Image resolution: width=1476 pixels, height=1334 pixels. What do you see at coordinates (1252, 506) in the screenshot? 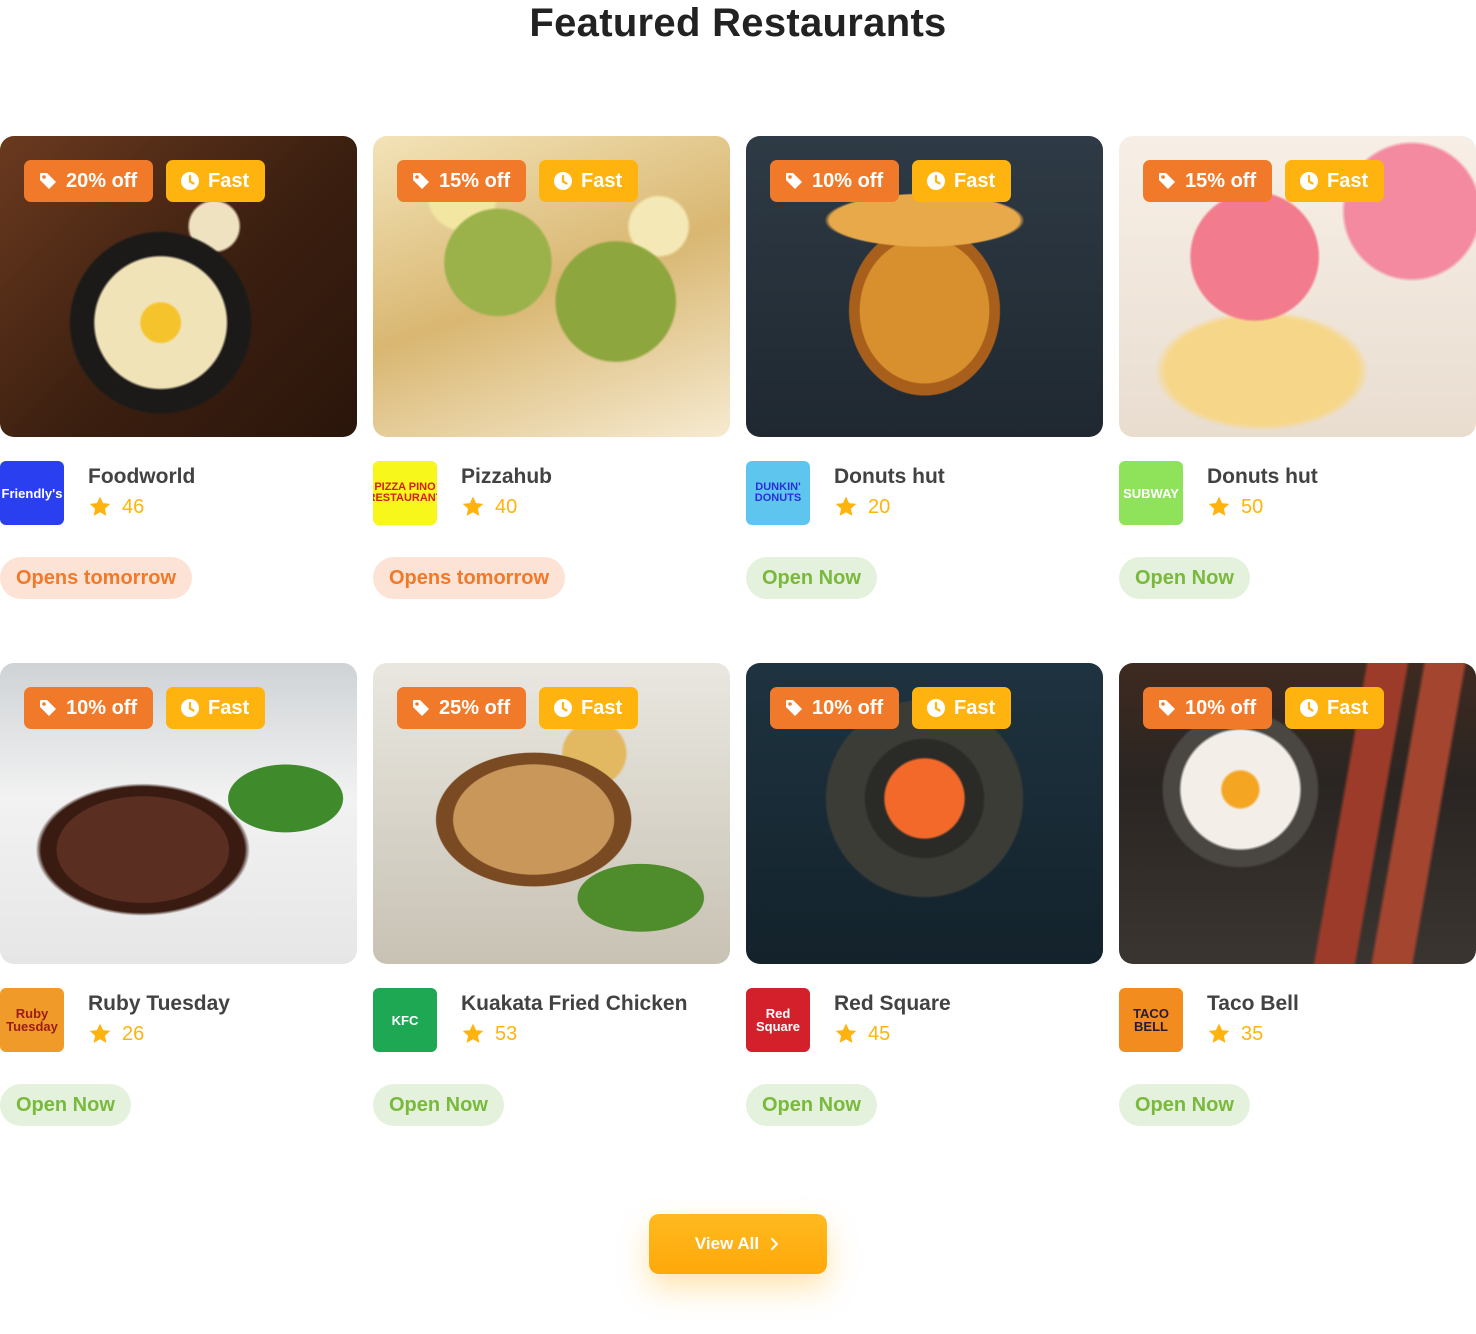
I see `rating-value: 50` at bounding box center [1252, 506].